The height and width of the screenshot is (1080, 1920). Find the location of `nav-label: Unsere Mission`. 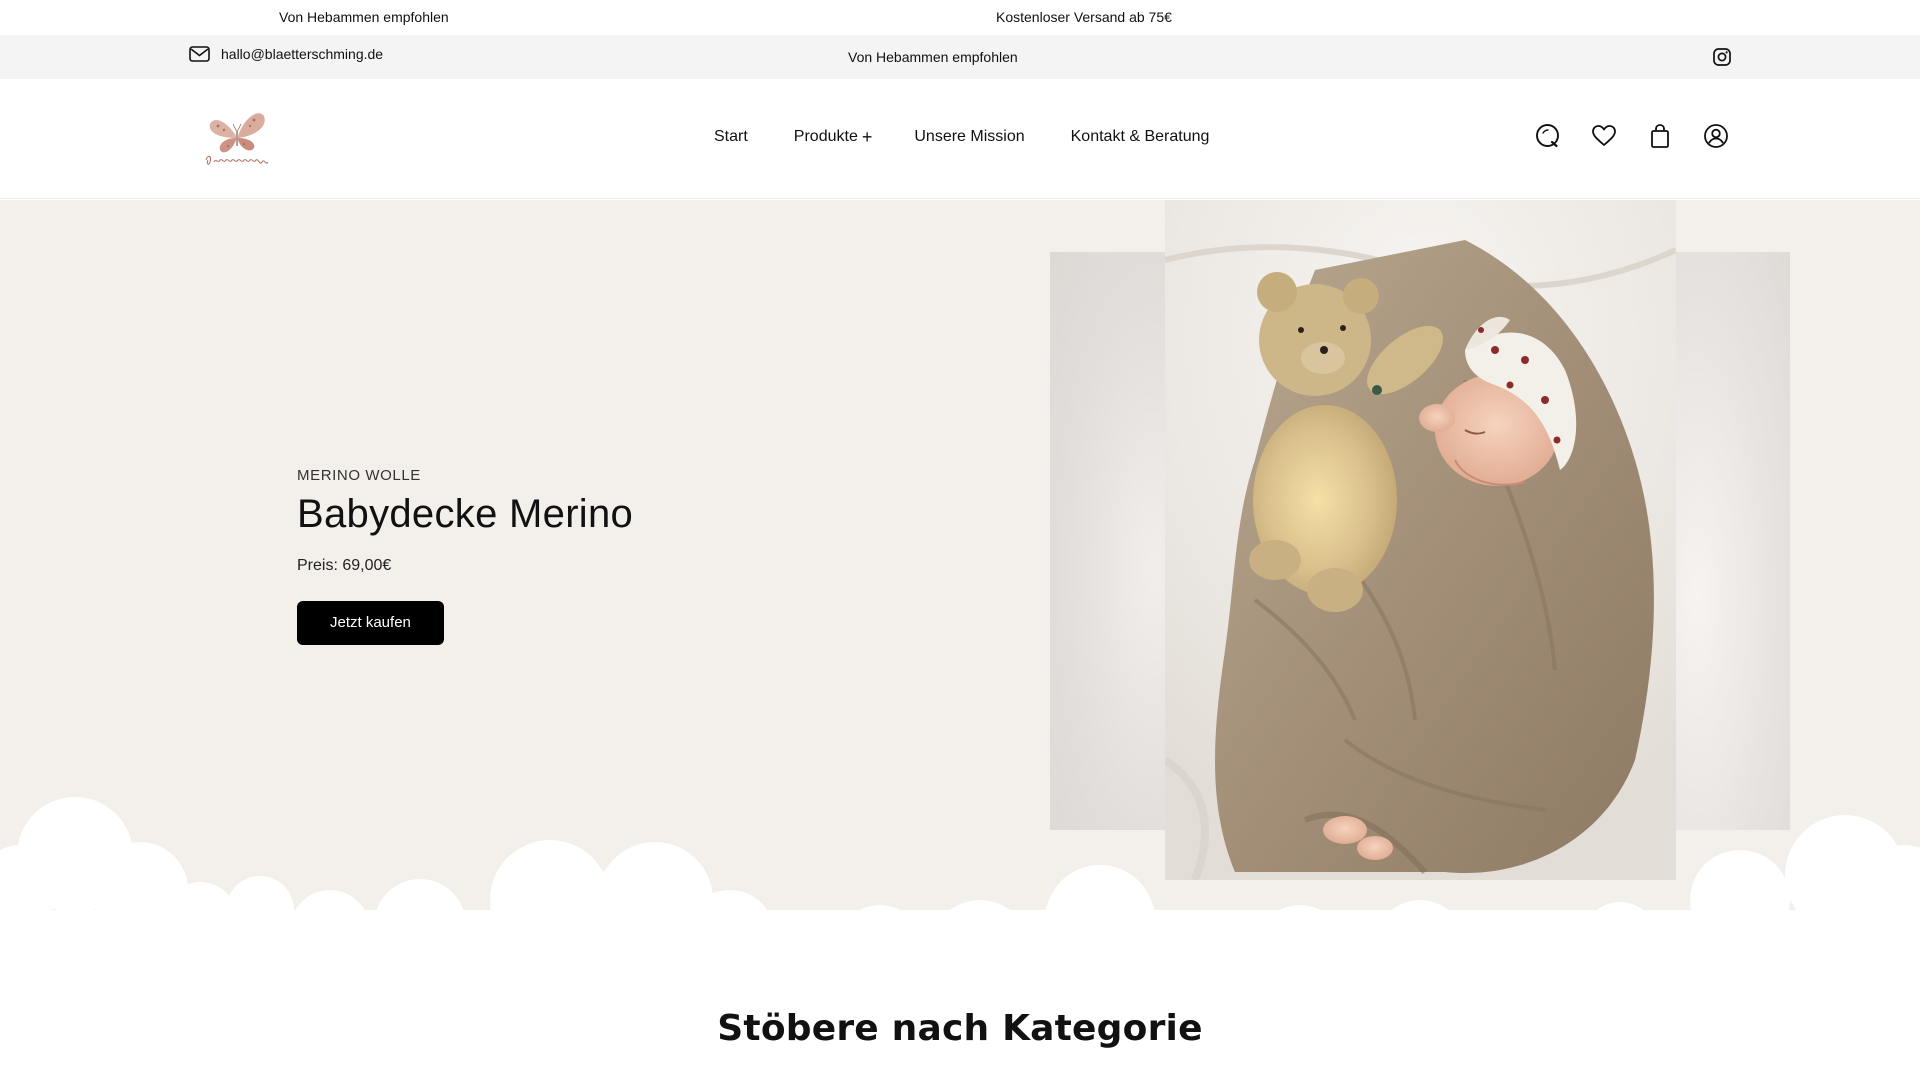

nav-label: Unsere Mission is located at coordinates (969, 136).